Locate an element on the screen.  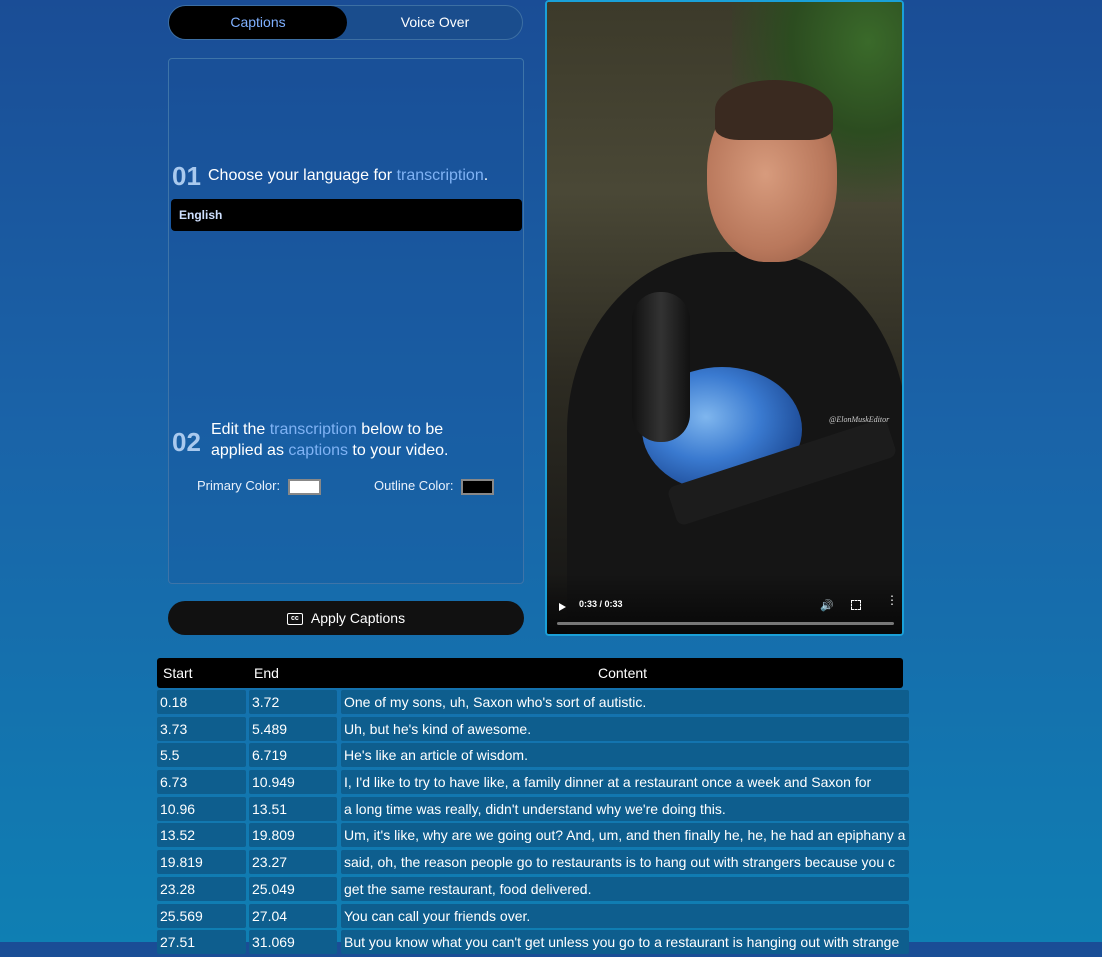
apply-captions-label: Apply Captions is located at coordinates (358, 618).